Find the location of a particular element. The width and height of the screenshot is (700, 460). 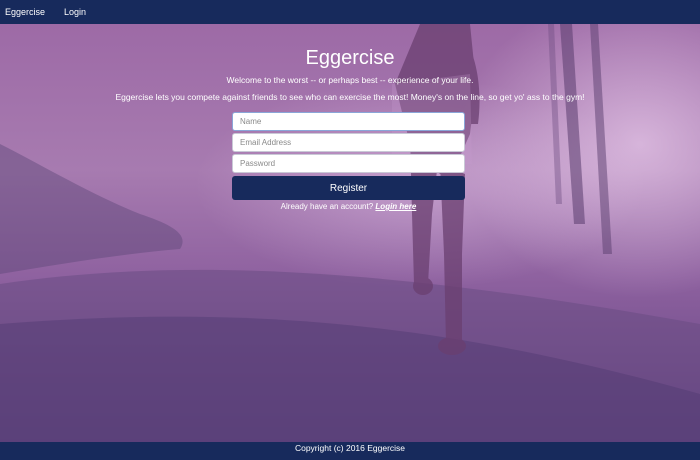

footer: Copyright (c) 2016 Eggercise is located at coordinates (350, 451).